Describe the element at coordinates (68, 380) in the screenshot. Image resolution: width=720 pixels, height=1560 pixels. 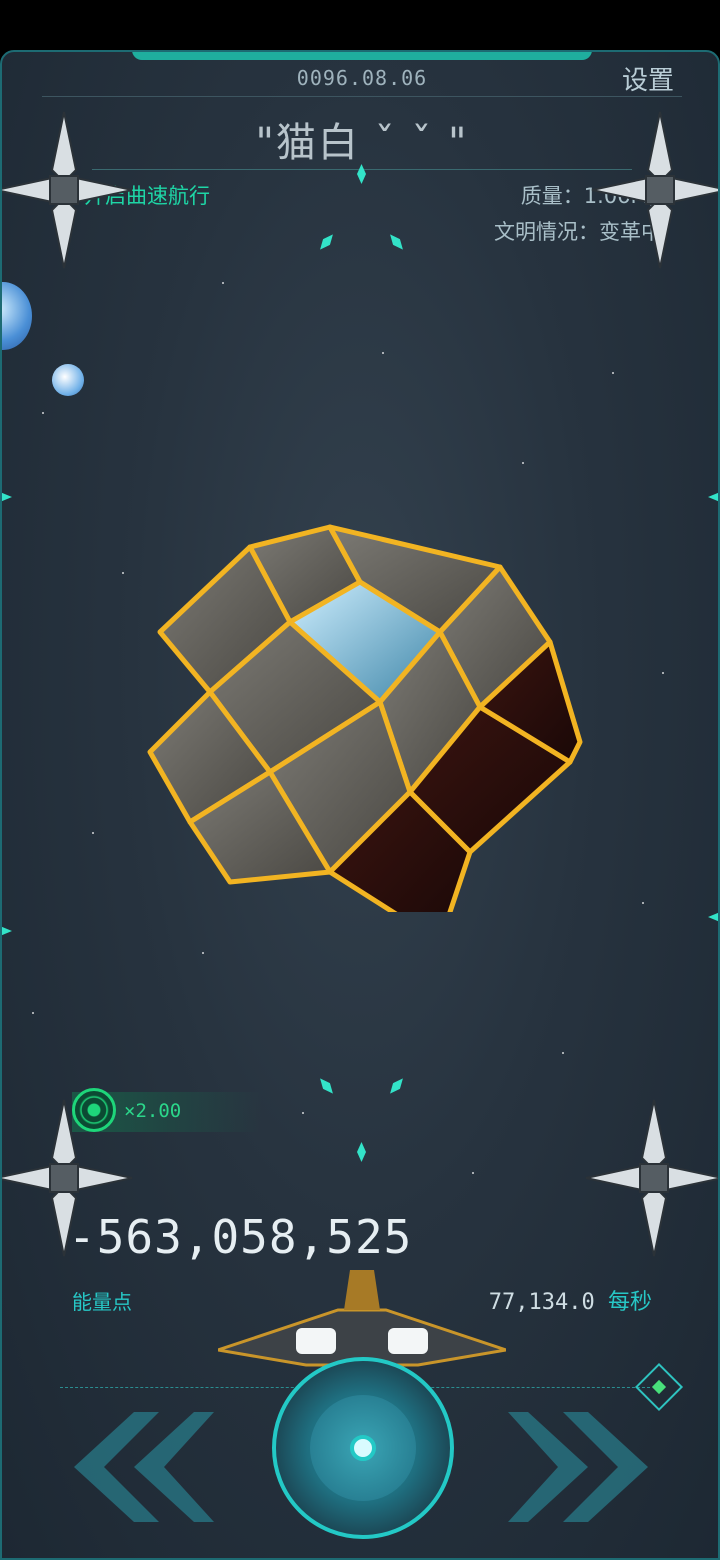
I see `moon-icon` at that location.